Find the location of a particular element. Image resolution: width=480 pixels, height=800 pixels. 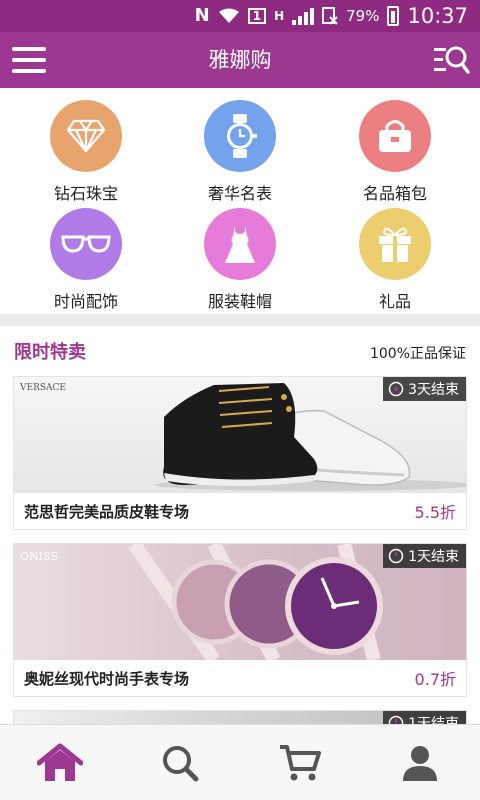

product-banner-watches: ONISS 1天结束 is located at coordinates (240, 602).